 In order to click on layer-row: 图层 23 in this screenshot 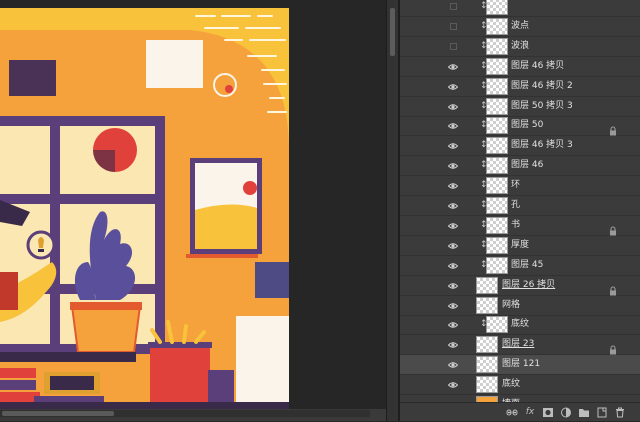, I will do `click(520, 345)`.